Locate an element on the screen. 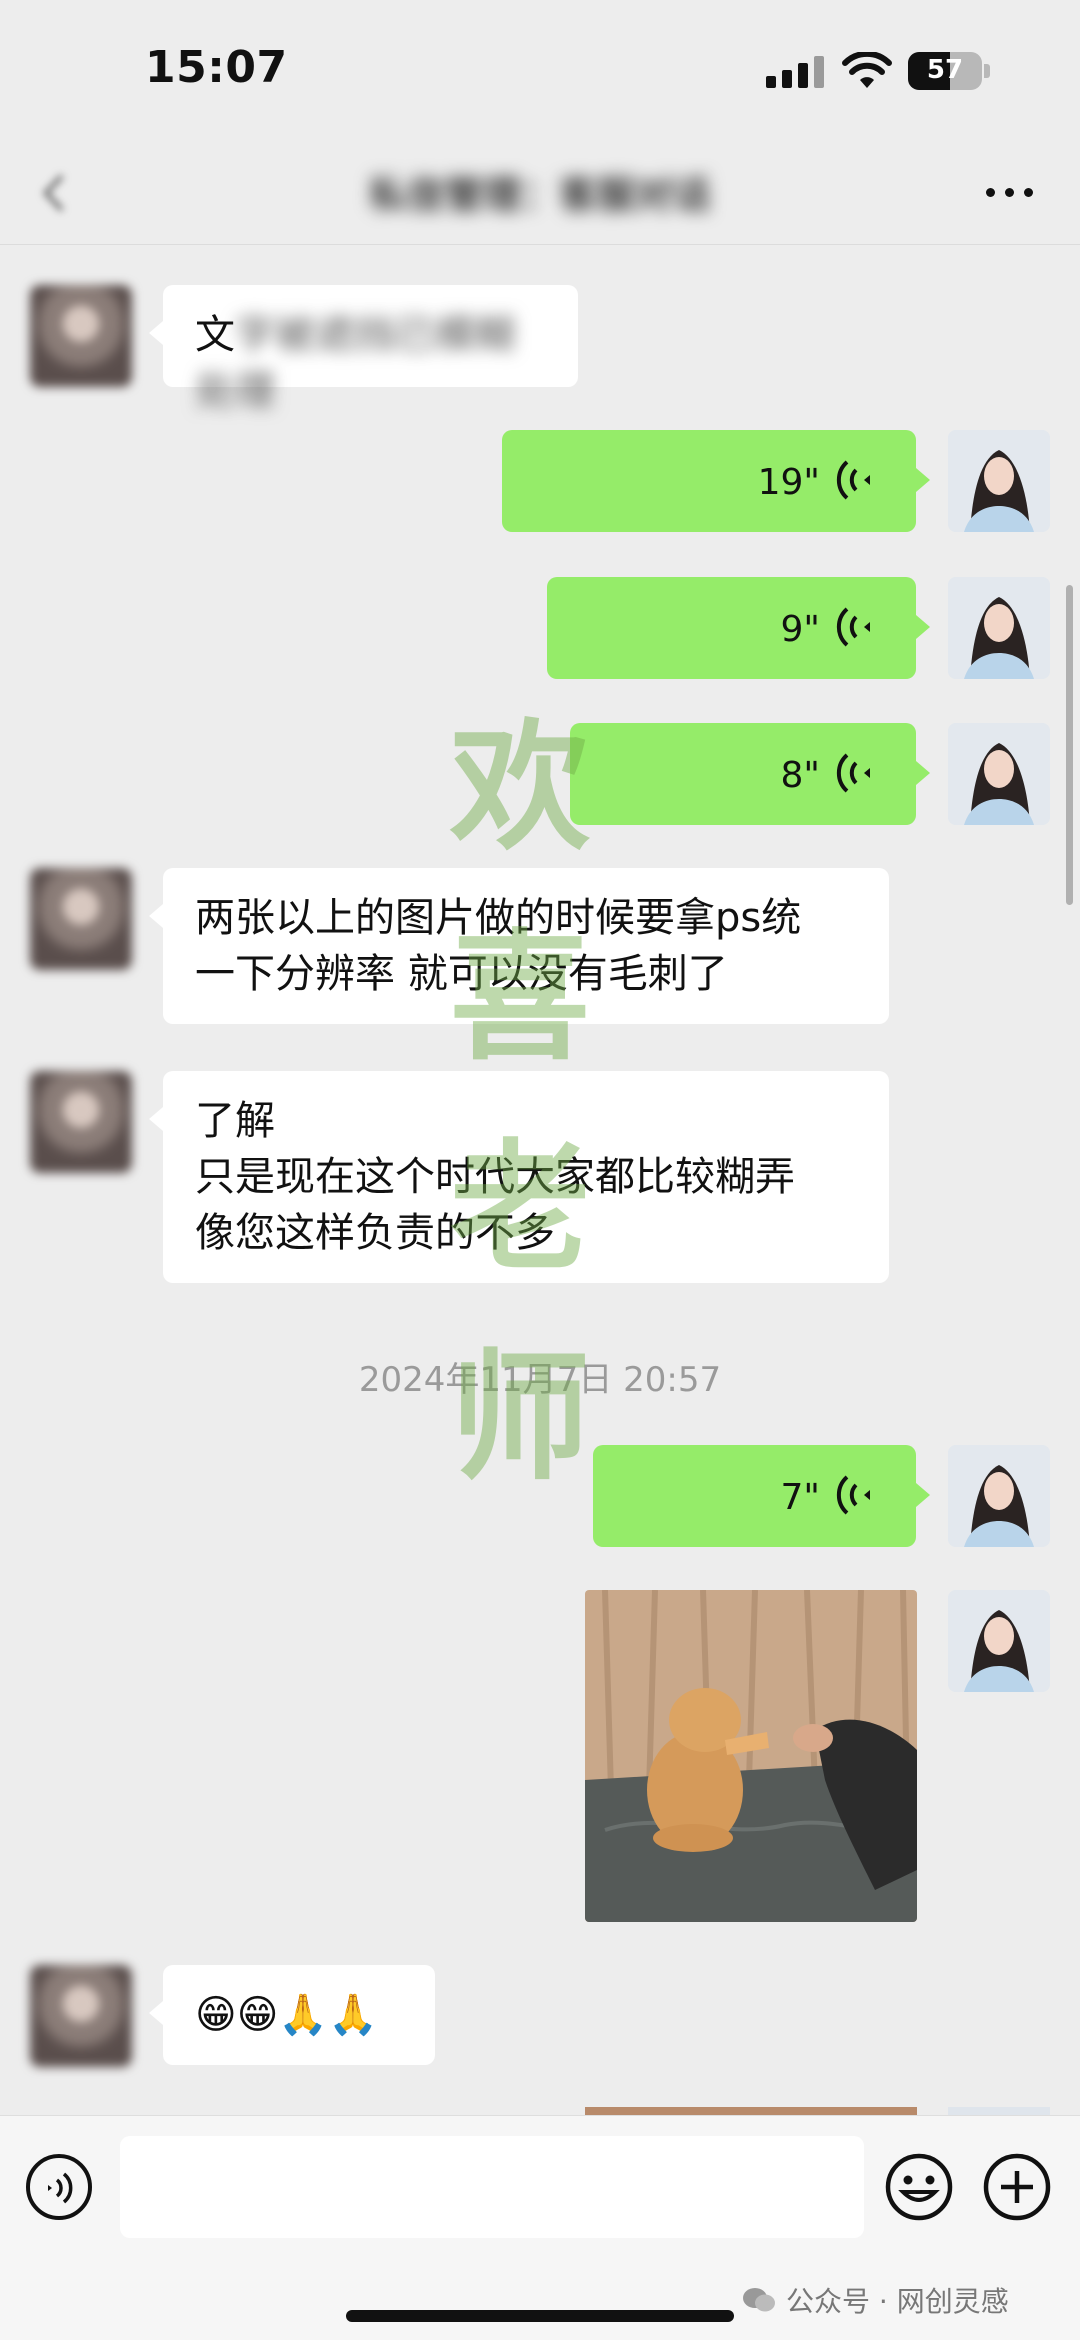 This screenshot has width=1080, height=2340. cat-photo is located at coordinates (751, 1756).